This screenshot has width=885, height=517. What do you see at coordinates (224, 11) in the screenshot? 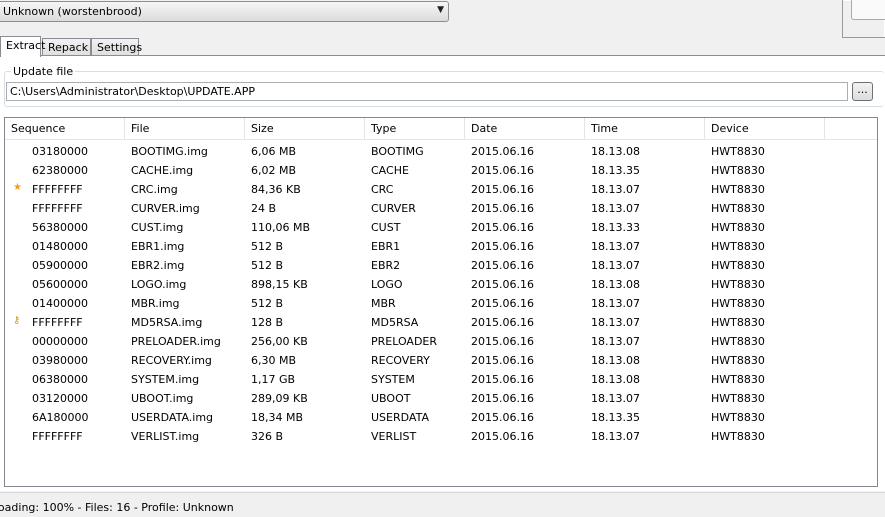
I see `profile-dropdown: Unknown (worstenbrood) ▼` at bounding box center [224, 11].